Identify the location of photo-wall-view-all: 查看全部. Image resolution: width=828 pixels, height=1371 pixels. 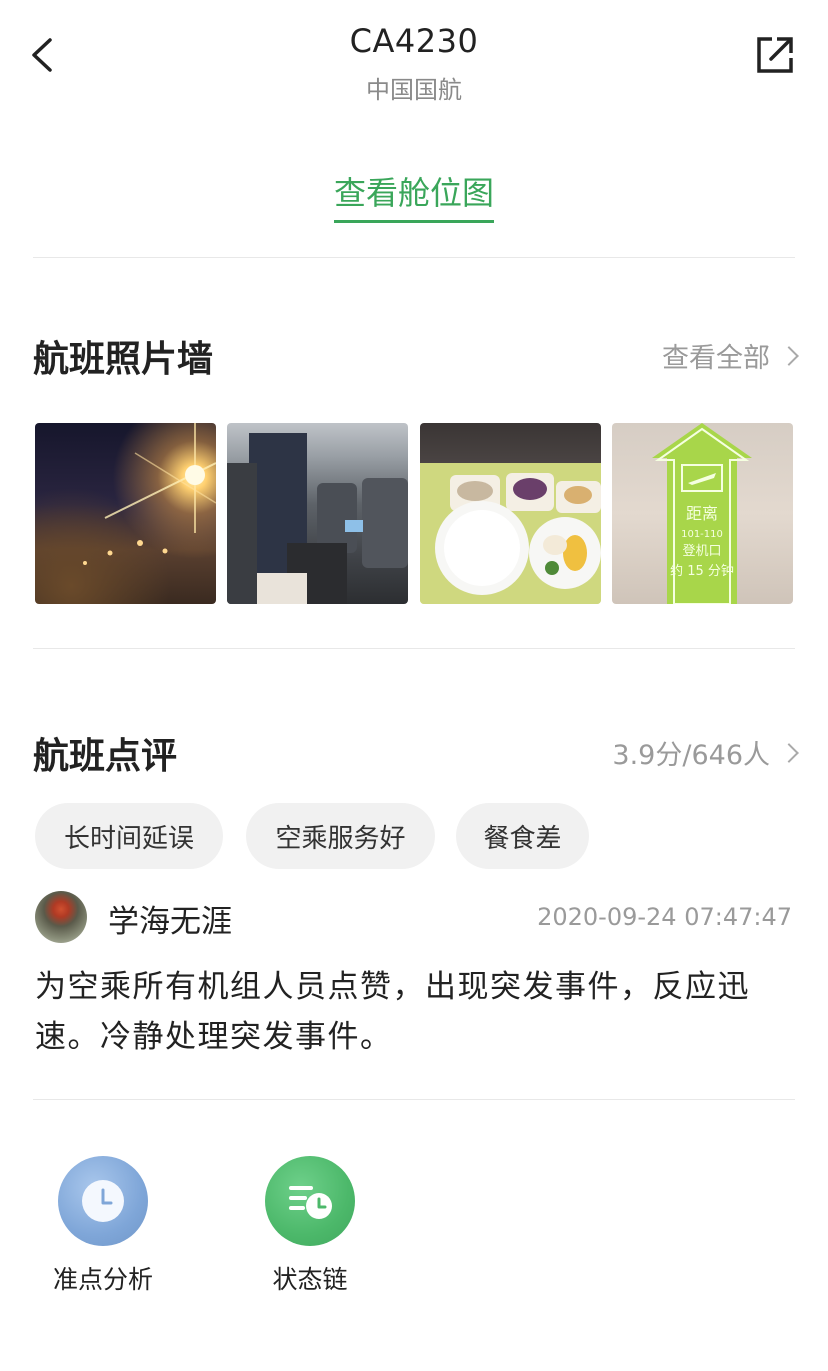
(730, 355).